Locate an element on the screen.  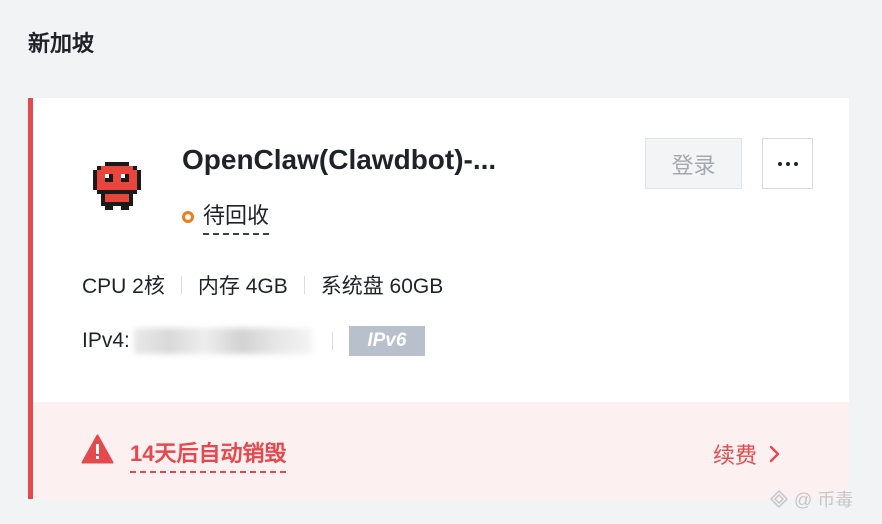
instance-status: 待回收 is located at coordinates (226, 216).